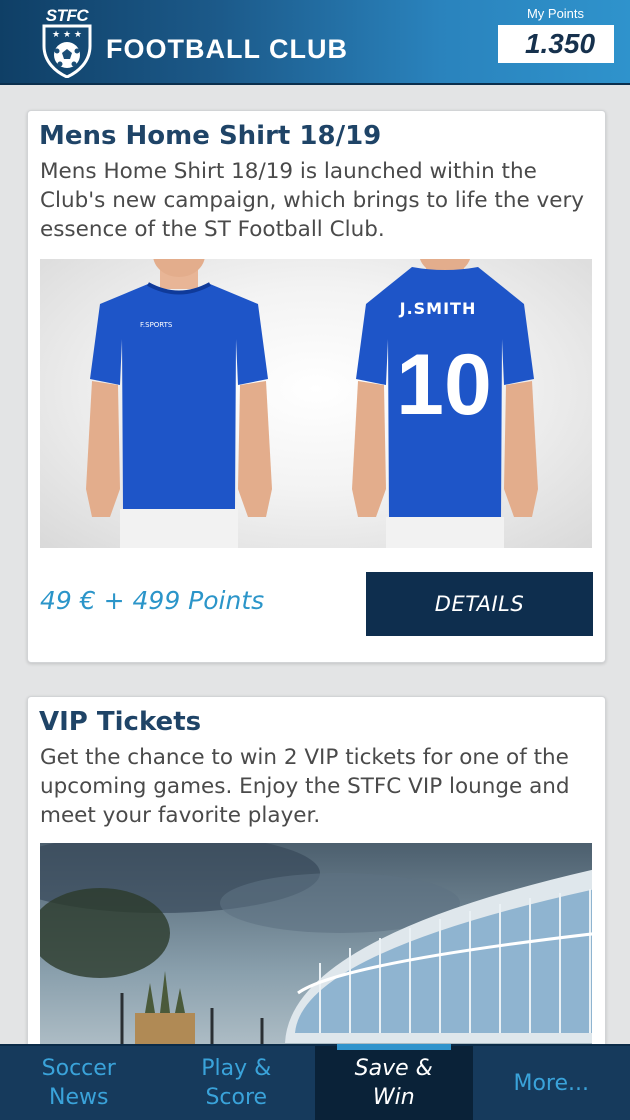  I want to click on back-number: 10, so click(444, 385).